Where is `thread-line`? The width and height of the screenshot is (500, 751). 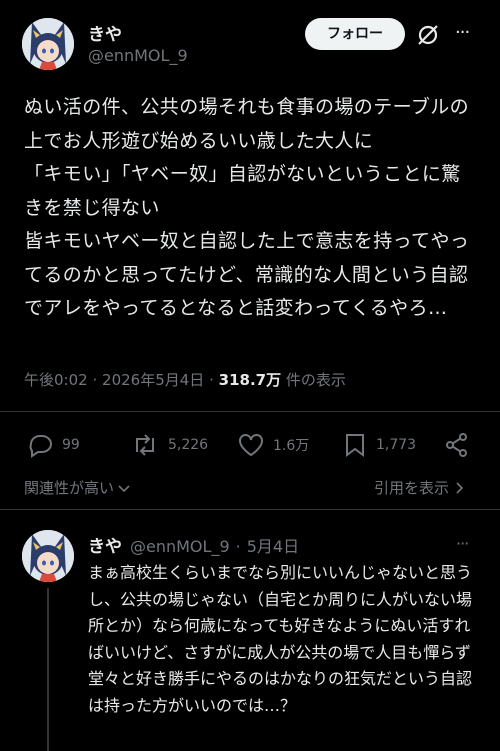
thread-line is located at coordinates (48, 669).